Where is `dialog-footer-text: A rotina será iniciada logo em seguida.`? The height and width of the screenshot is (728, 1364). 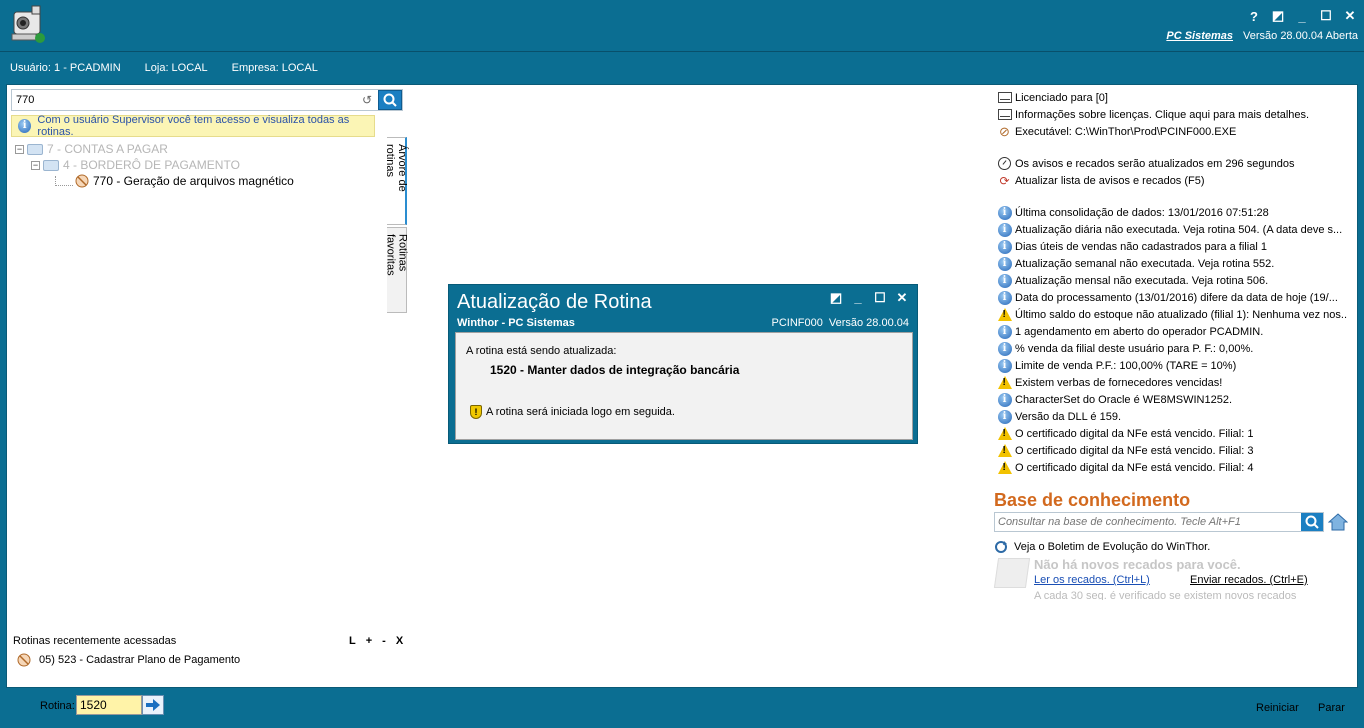 dialog-footer-text: A rotina será iniciada logo em seguida. is located at coordinates (580, 412).